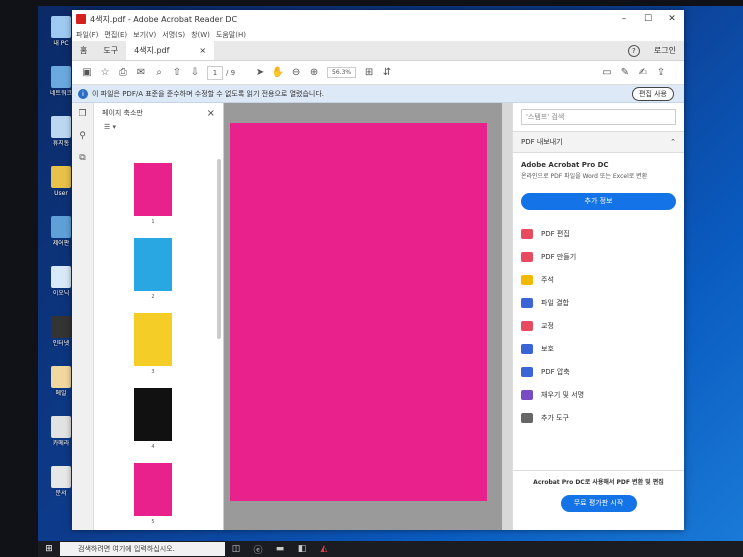 This screenshot has width=743, height=557. I want to click on menu-file: 파일(F), so click(87, 35).